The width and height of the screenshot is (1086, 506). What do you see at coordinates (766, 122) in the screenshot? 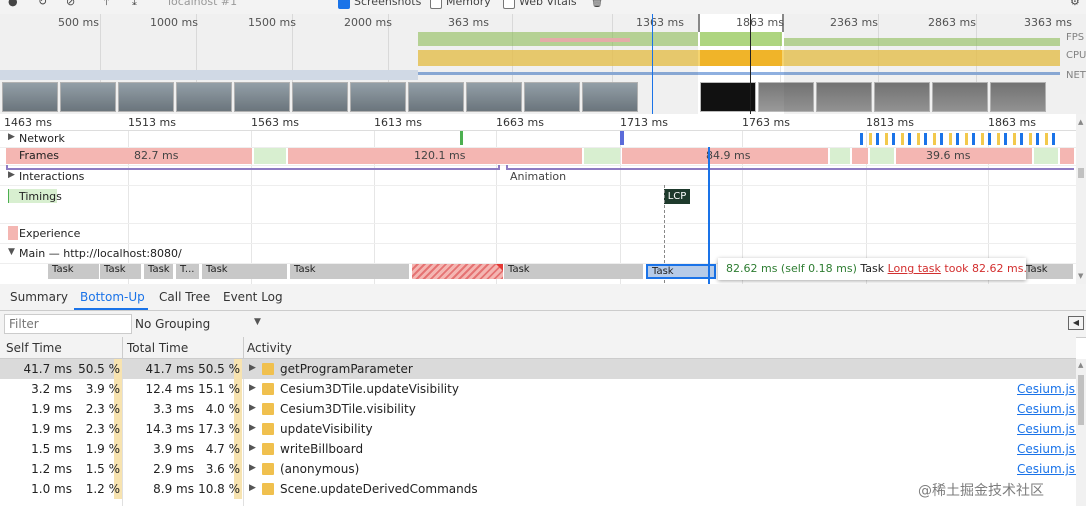
I see `ruler-tick: 1763 ms` at bounding box center [766, 122].